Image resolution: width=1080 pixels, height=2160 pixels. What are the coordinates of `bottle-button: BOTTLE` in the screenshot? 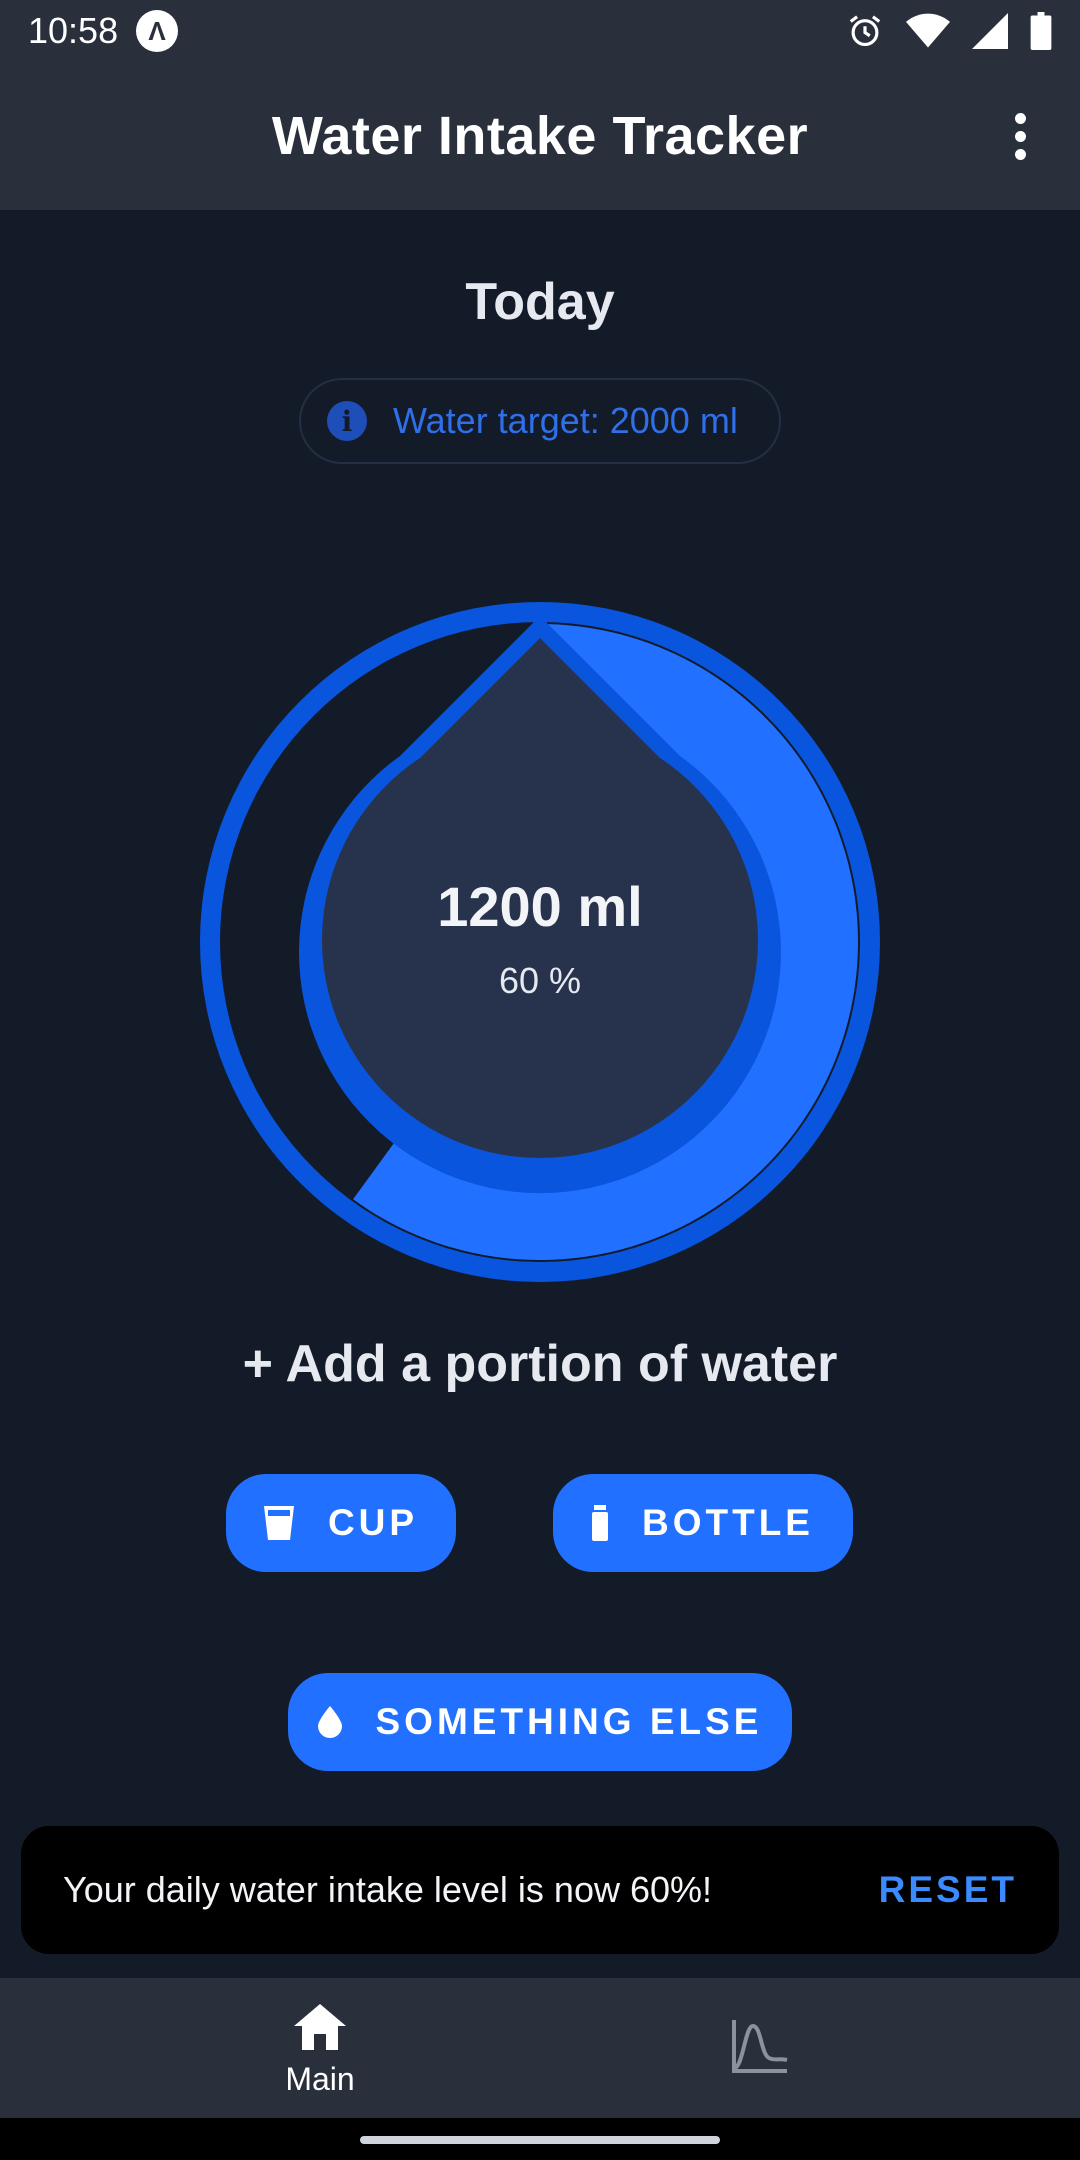 It's located at (703, 1523).